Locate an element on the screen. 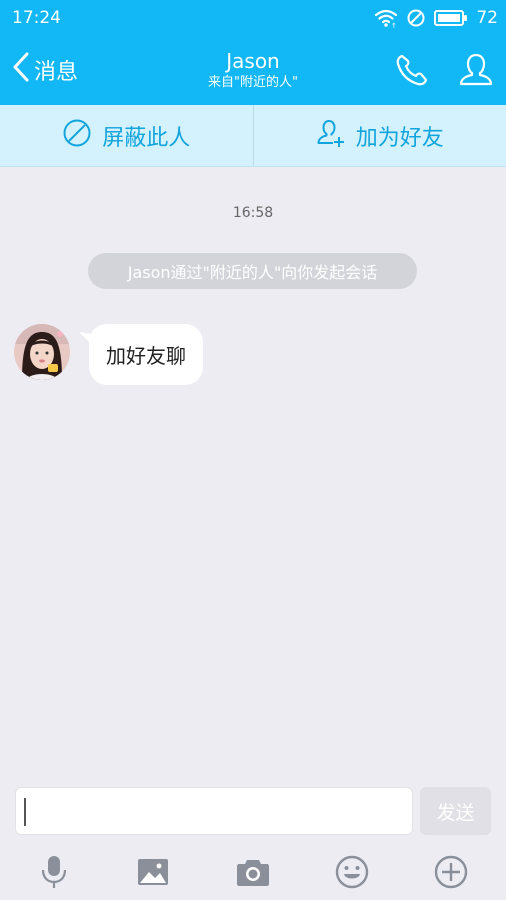  message-timestamp: 16:58 is located at coordinates (253, 213).